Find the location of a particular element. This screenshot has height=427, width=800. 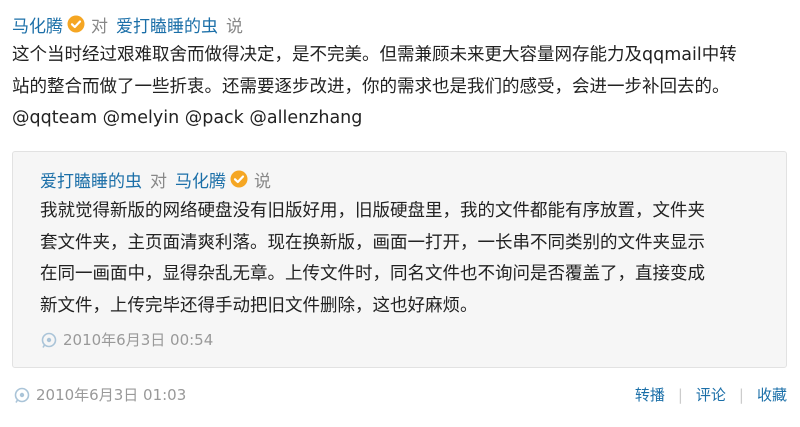

quoted-post-header: 爱打瞌睡的虫 对 马化腾 说 is located at coordinates (155, 179).